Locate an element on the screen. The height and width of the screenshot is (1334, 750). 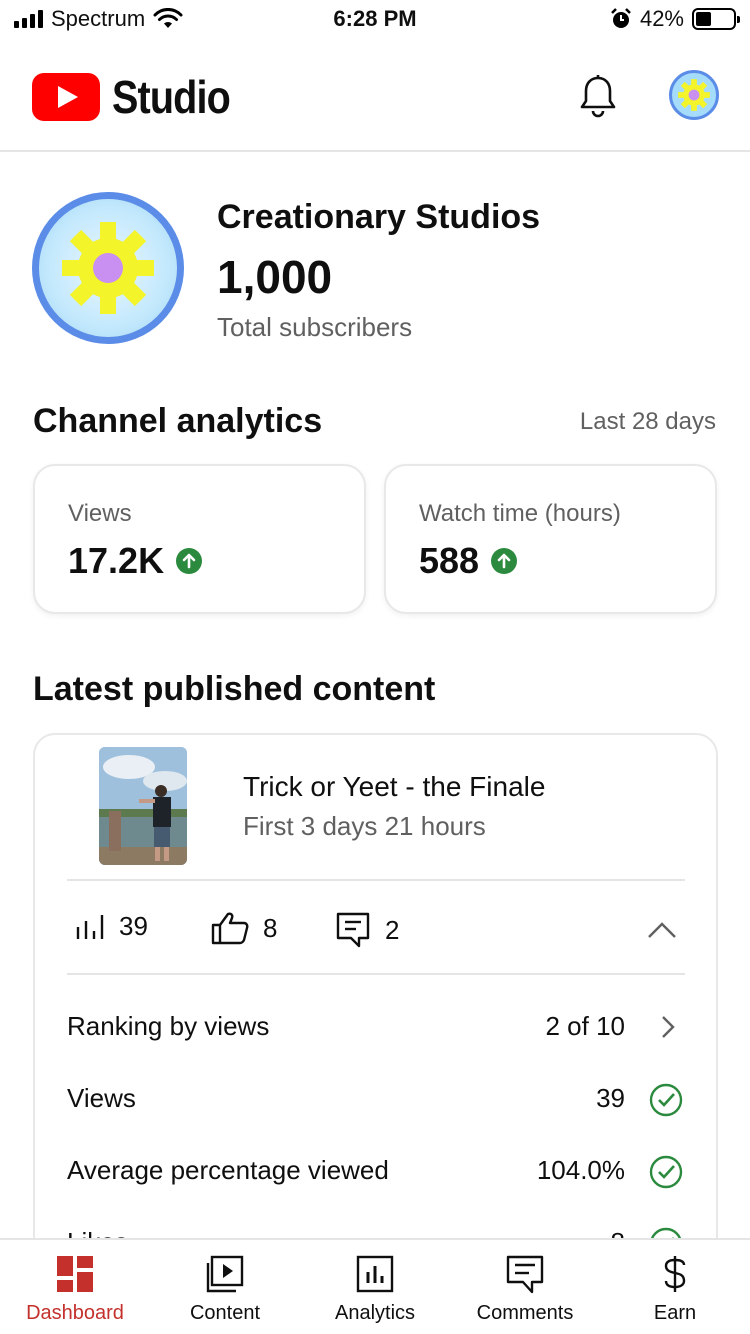
metric-label: Watch time (hours) is located at coordinates (520, 513).